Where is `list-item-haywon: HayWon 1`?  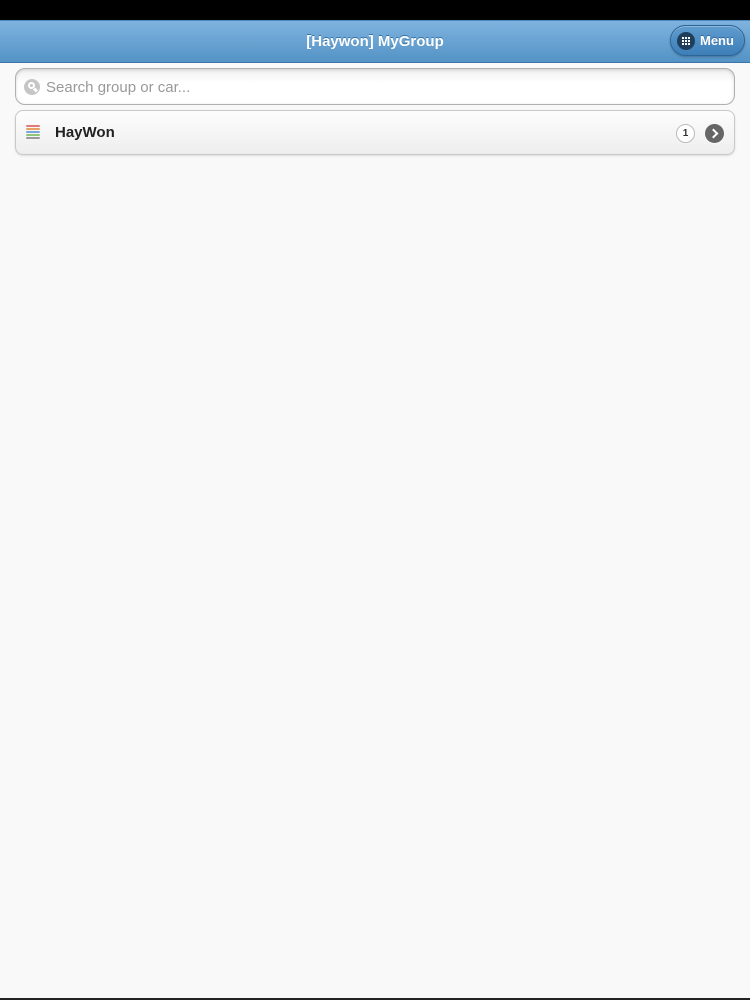 list-item-haywon: HayWon 1 is located at coordinates (375, 132).